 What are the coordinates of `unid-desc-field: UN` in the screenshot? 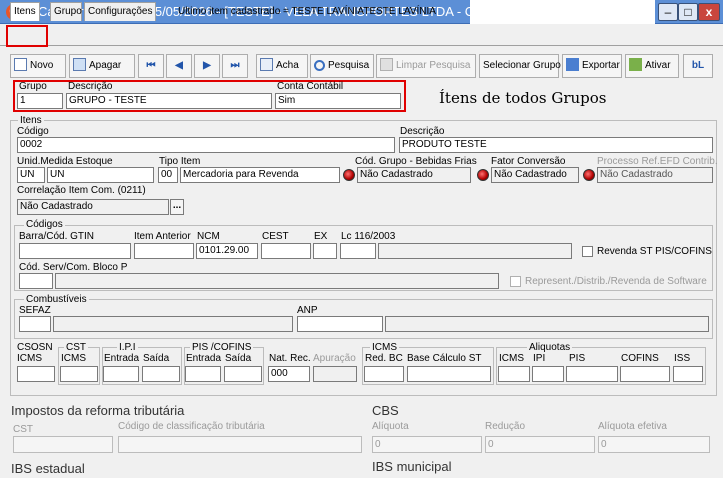 It's located at (100, 175).